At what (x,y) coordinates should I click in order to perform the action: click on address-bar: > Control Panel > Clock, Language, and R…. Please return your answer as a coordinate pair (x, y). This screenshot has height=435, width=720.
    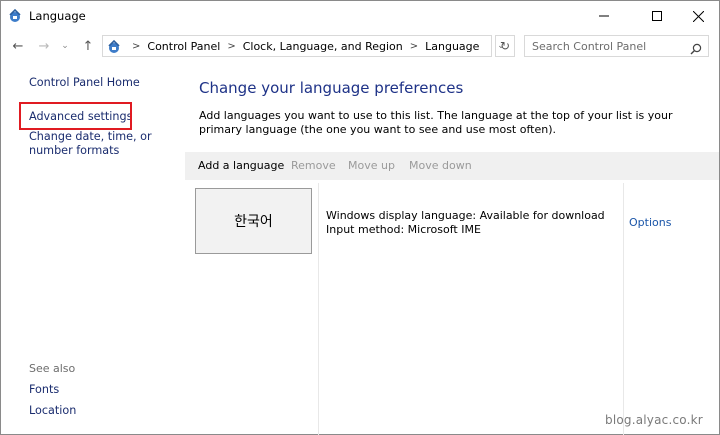
    Looking at the image, I should click on (297, 46).